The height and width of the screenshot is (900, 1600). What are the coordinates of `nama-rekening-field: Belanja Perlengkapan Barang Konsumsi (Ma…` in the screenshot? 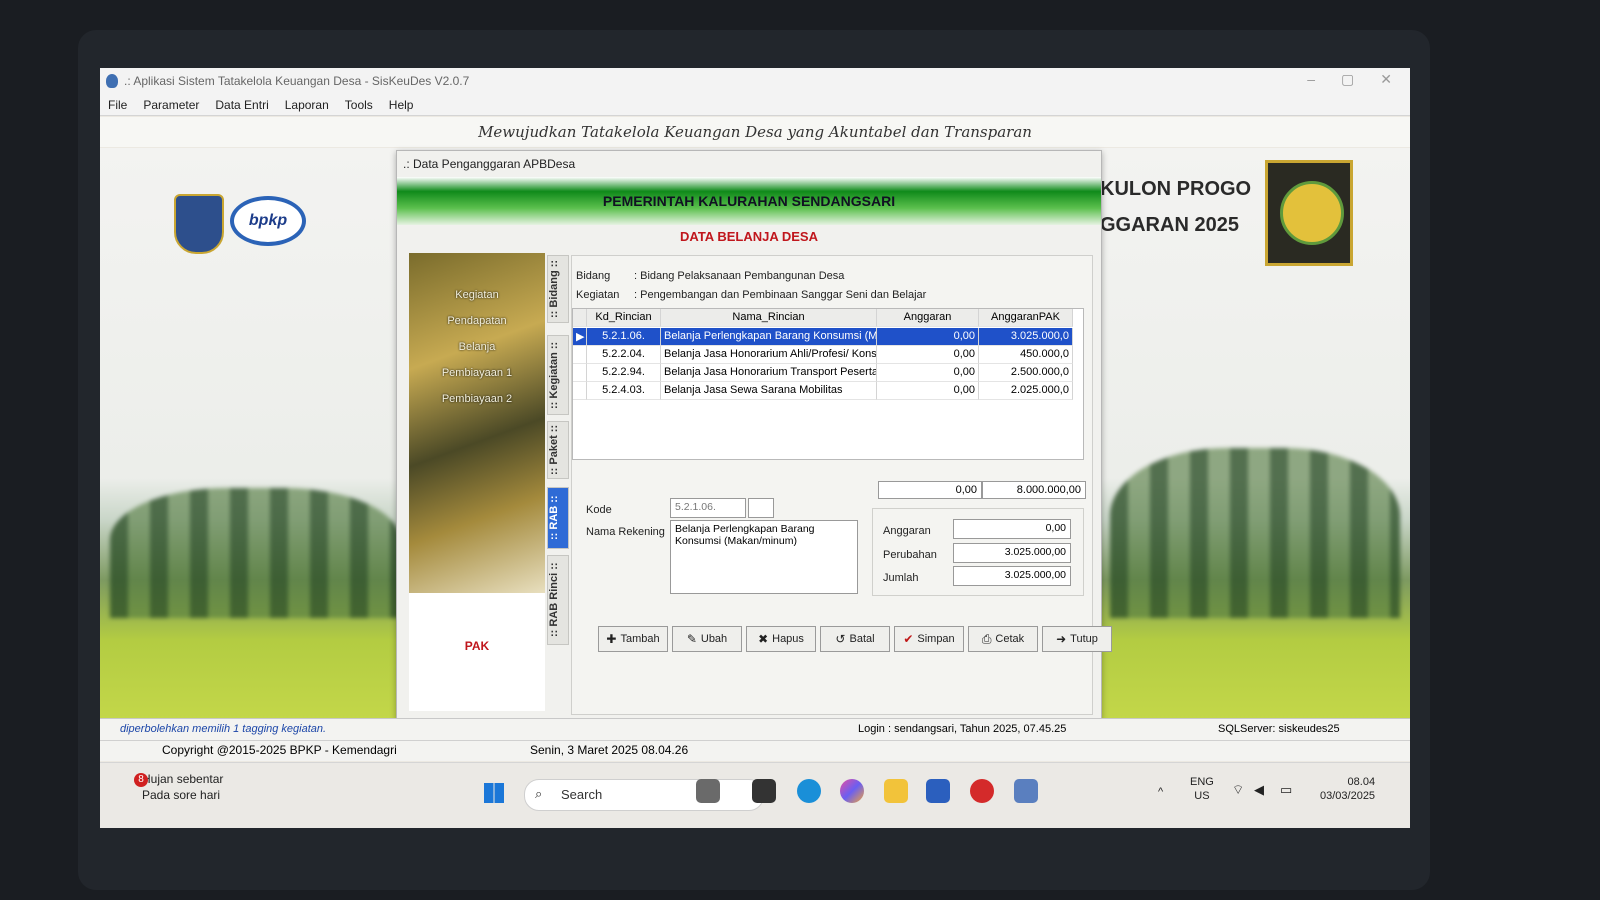 It's located at (764, 557).